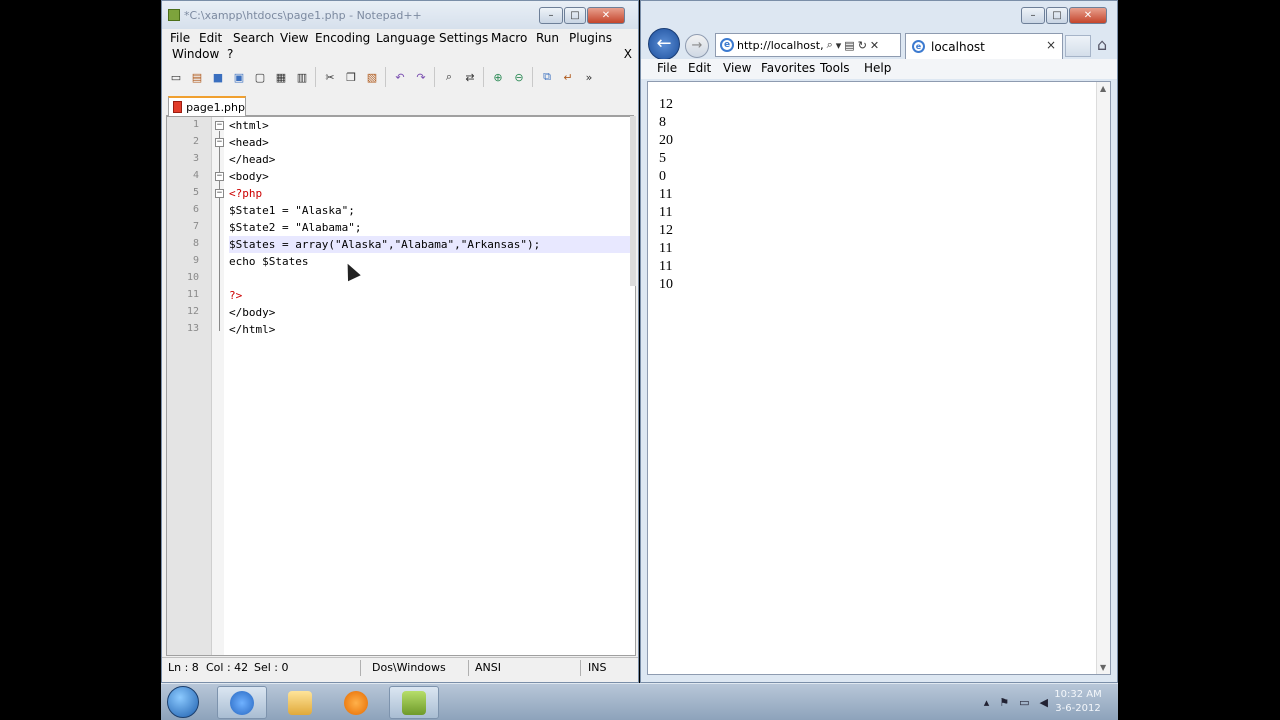  Describe the element at coordinates (1016, 702) in the screenshot. I see `system-tray: ▴ ⚑ ▭ ◀` at that location.